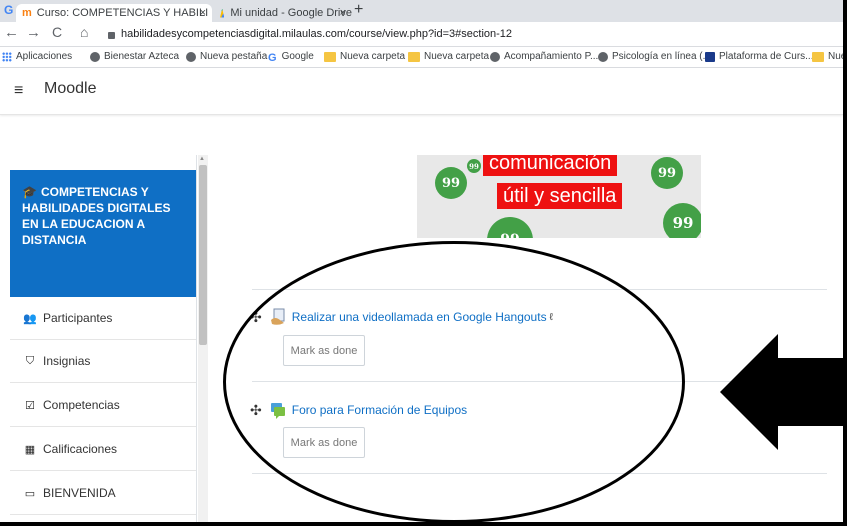  I want to click on banner-text-line2: útil y sencilla, so click(560, 196).